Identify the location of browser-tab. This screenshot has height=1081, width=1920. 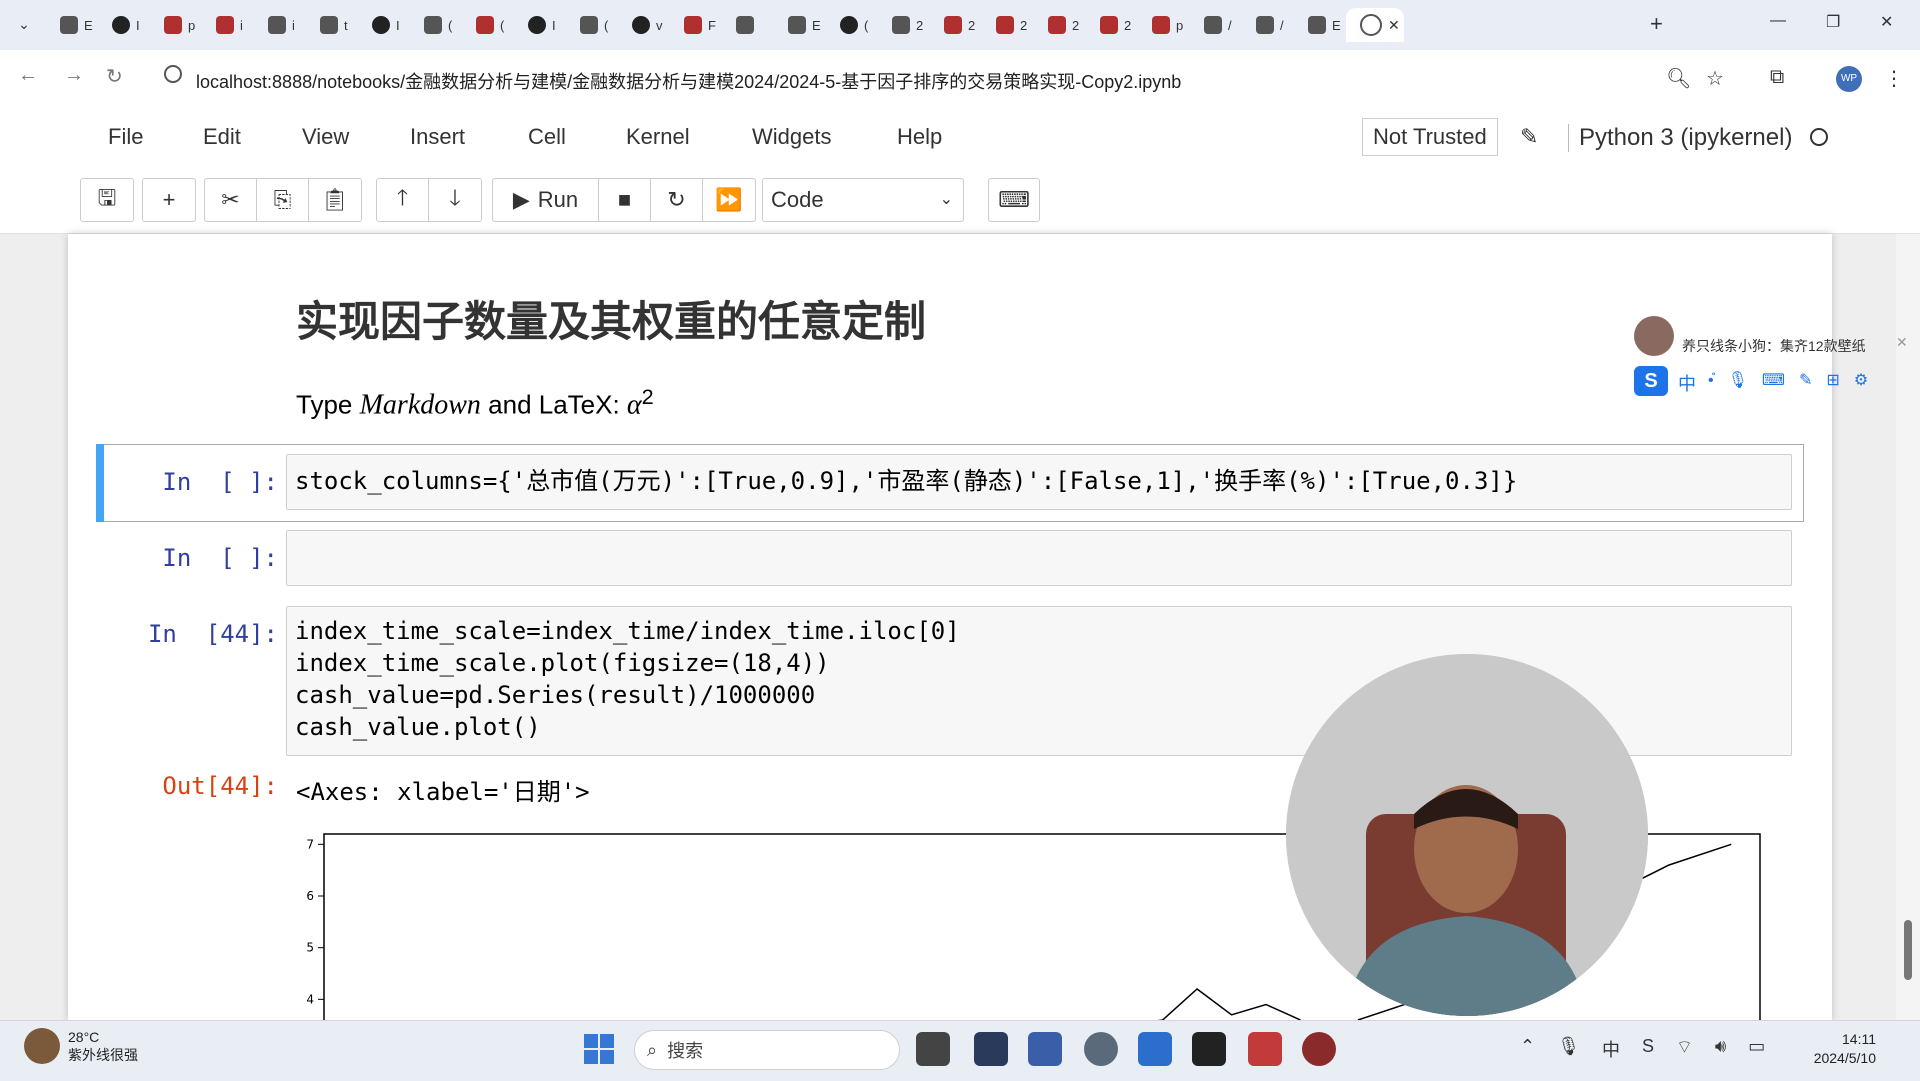
(750, 25).